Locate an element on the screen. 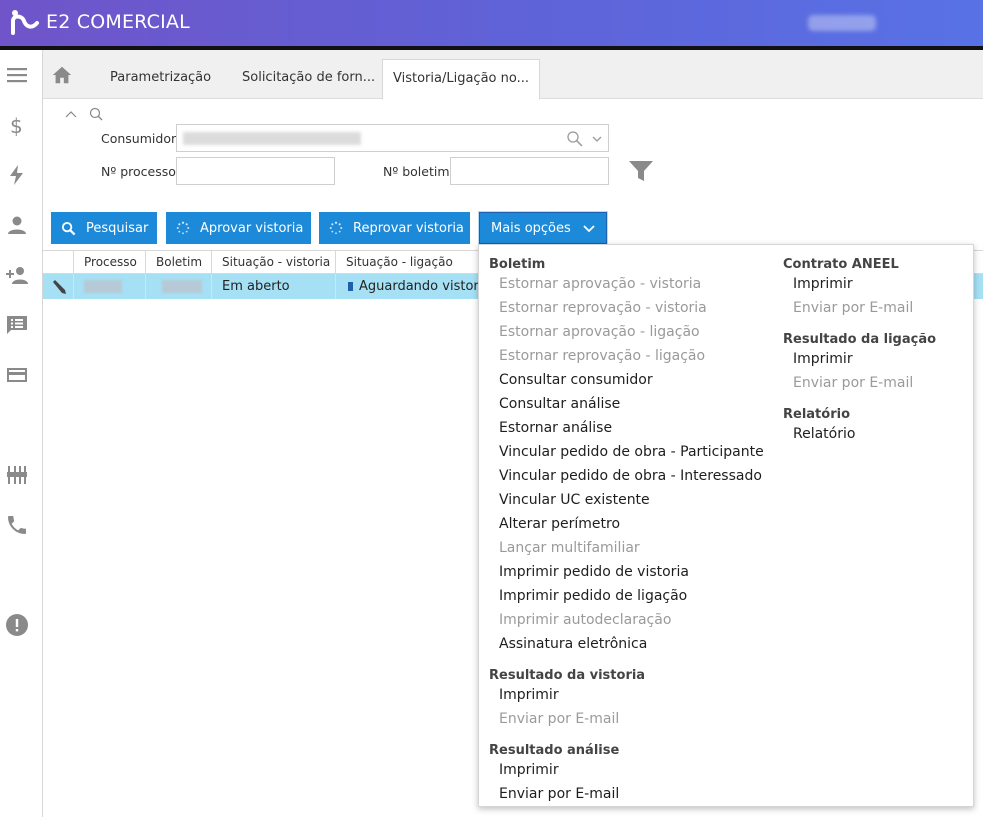 This screenshot has width=983, height=817. sidebar: $ is located at coordinates (21, 433).